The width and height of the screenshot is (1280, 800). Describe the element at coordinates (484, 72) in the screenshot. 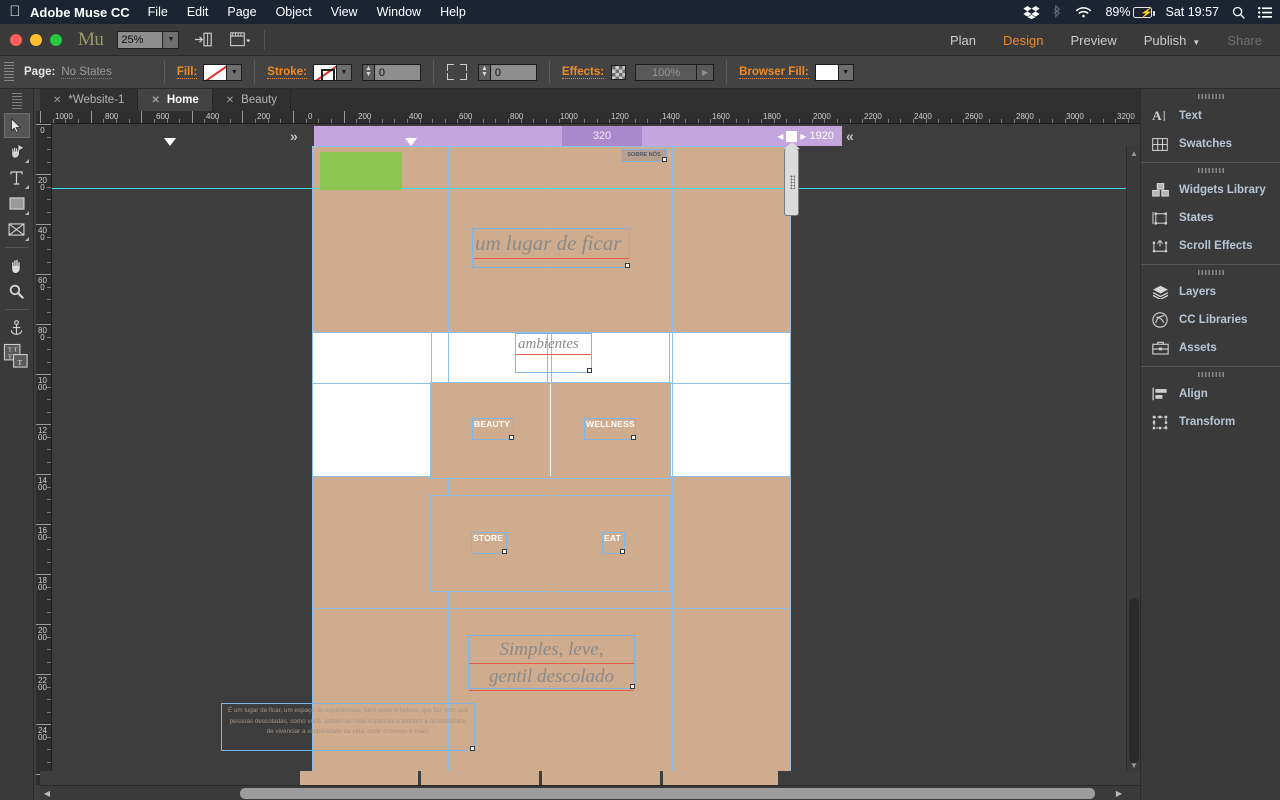

I see `corner-radius-stepper: ▲ ▼` at that location.